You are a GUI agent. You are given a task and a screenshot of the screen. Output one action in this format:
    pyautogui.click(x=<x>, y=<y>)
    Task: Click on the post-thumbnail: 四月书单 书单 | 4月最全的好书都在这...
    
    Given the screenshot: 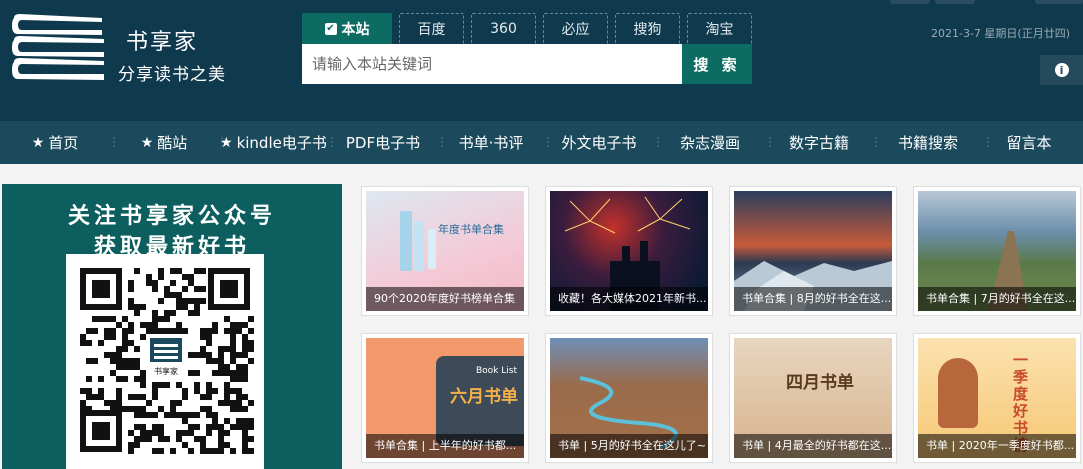 What is the action you would take?
    pyautogui.click(x=813, y=398)
    